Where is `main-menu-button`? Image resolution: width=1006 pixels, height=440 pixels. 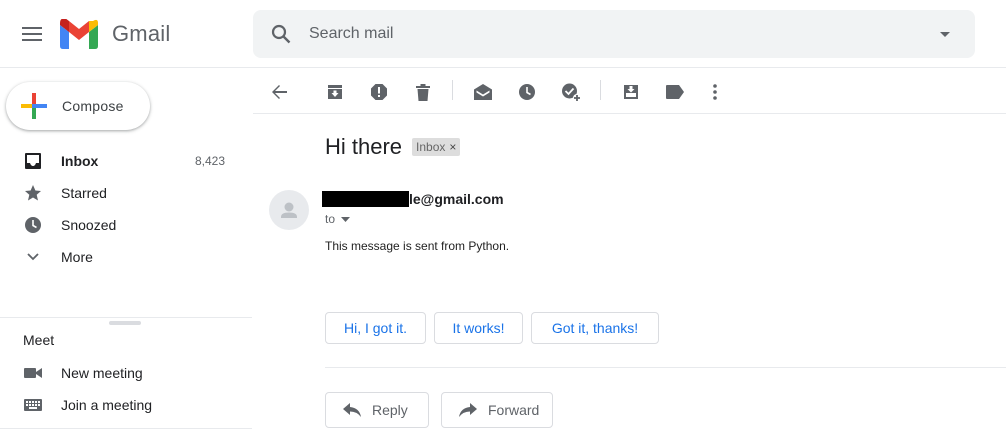
main-menu-button is located at coordinates (32, 34).